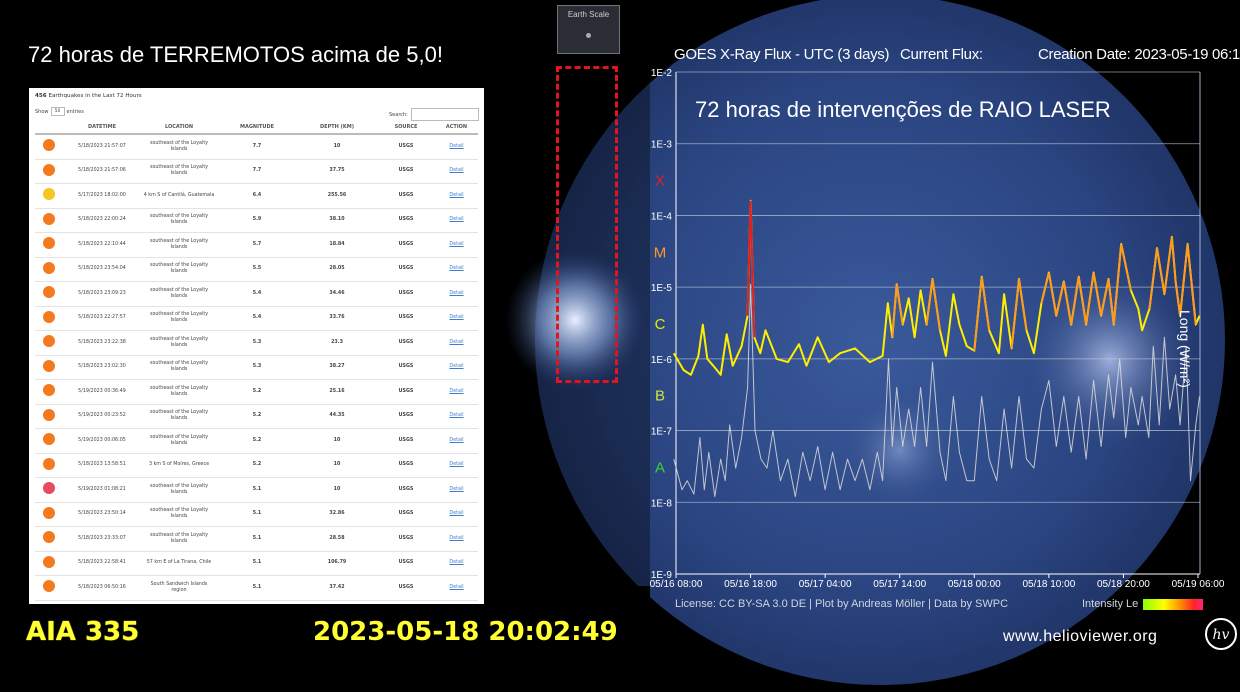  I want to click on x-tick-label: 05/18 00:00, so click(974, 584).